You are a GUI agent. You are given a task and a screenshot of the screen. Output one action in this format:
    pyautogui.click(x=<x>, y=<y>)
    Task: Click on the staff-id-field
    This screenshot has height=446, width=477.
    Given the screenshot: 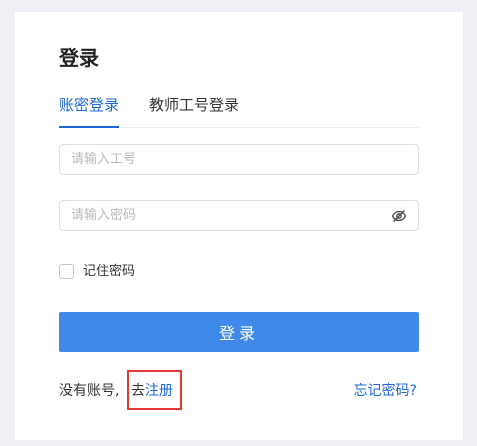 What is the action you would take?
    pyautogui.click(x=239, y=159)
    